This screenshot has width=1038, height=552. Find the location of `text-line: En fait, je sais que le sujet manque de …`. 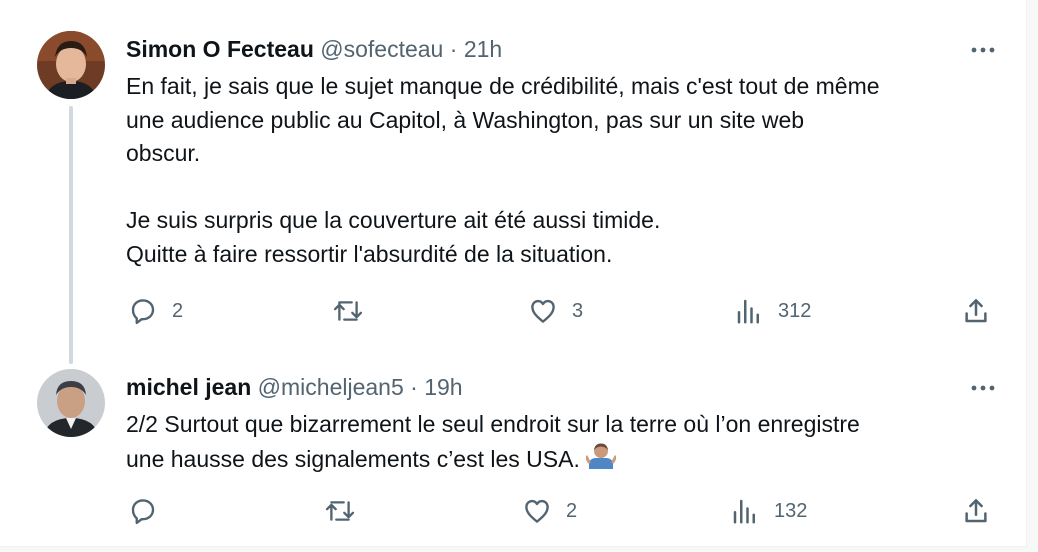

text-line: En fait, je sais que le sujet manque de … is located at coordinates (503, 86).